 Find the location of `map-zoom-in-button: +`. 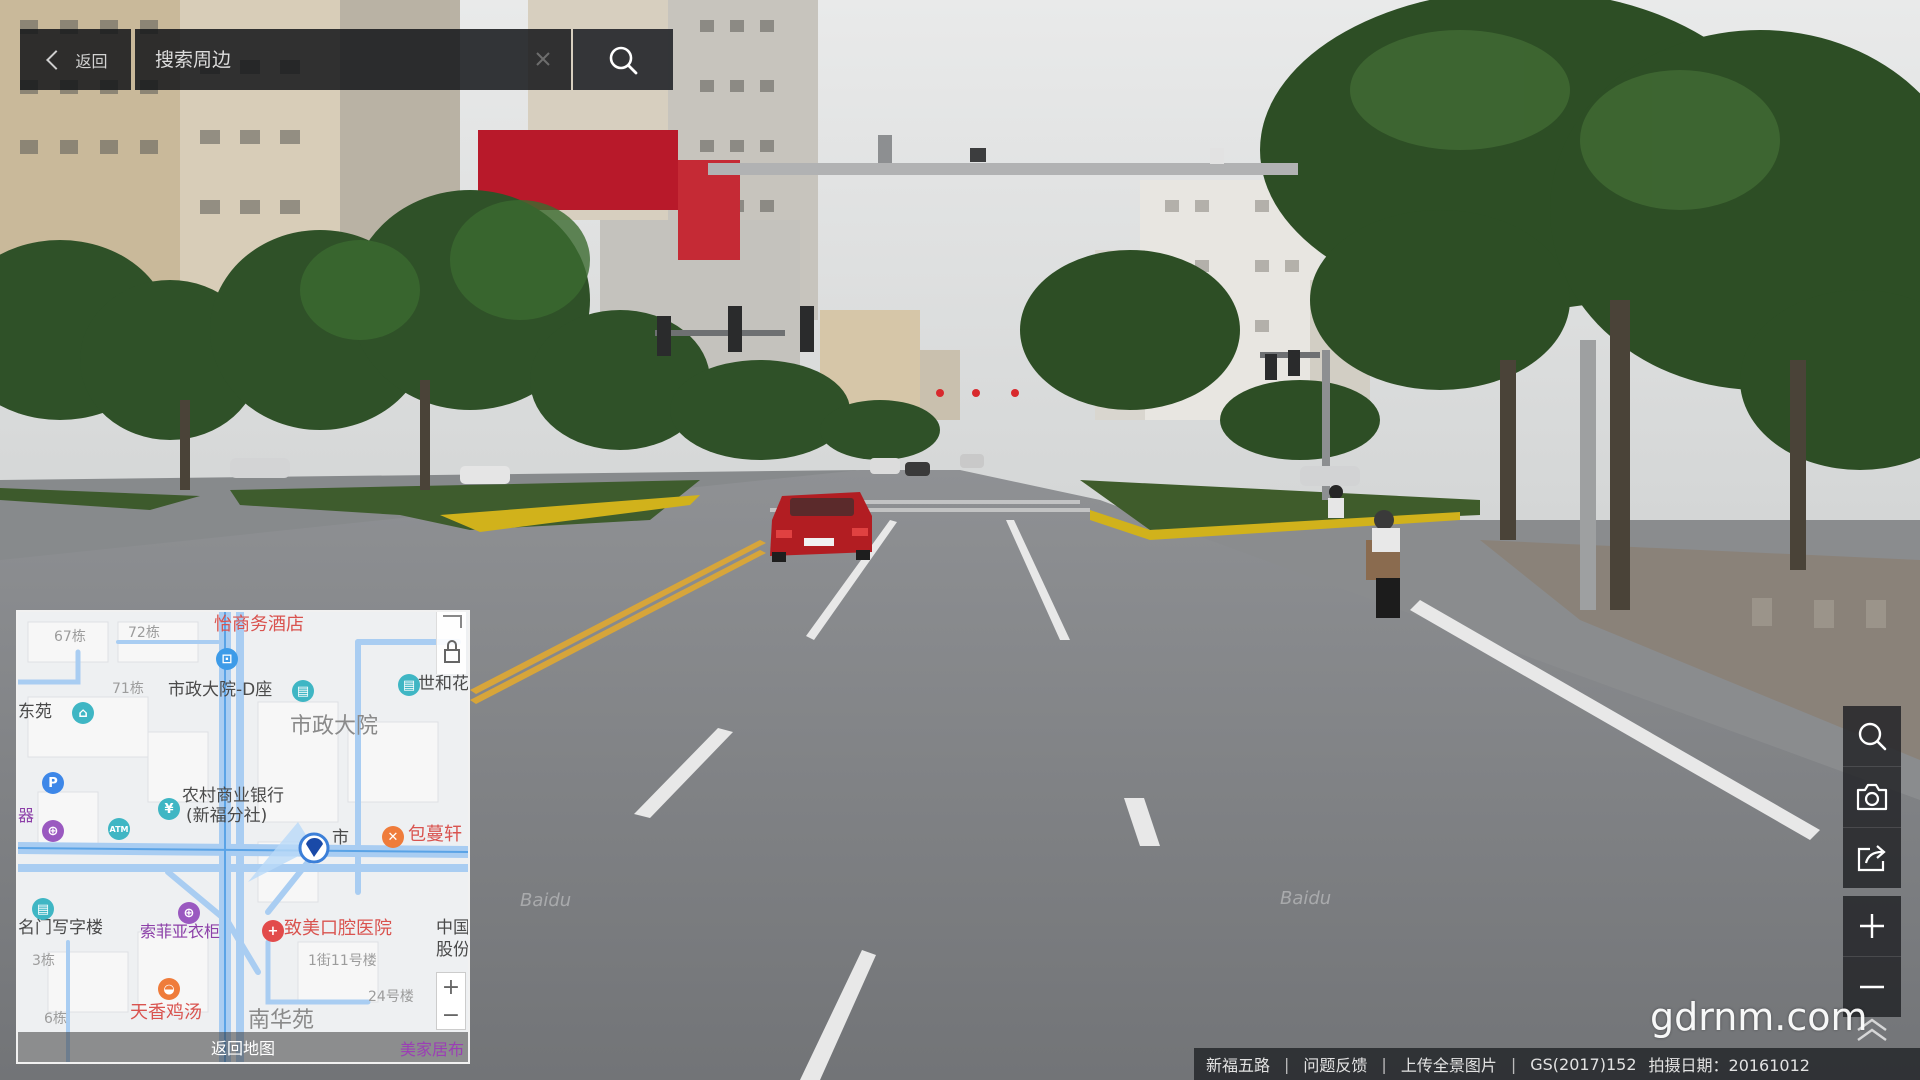

map-zoom-in-button: + is located at coordinates (451, 987).